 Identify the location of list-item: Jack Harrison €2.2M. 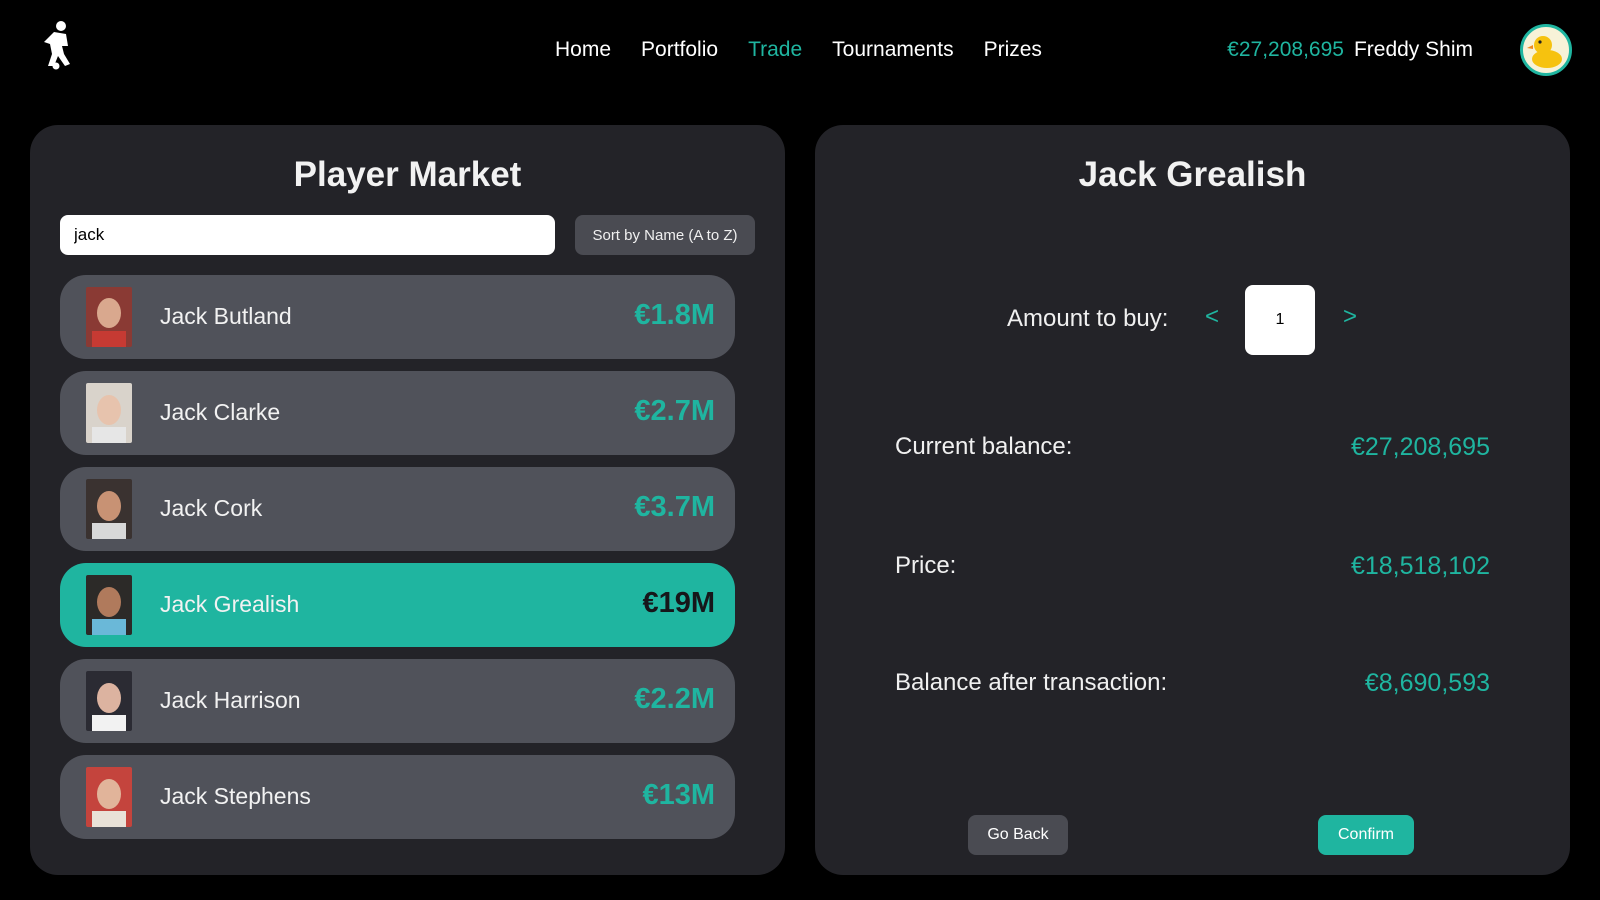
(397, 701).